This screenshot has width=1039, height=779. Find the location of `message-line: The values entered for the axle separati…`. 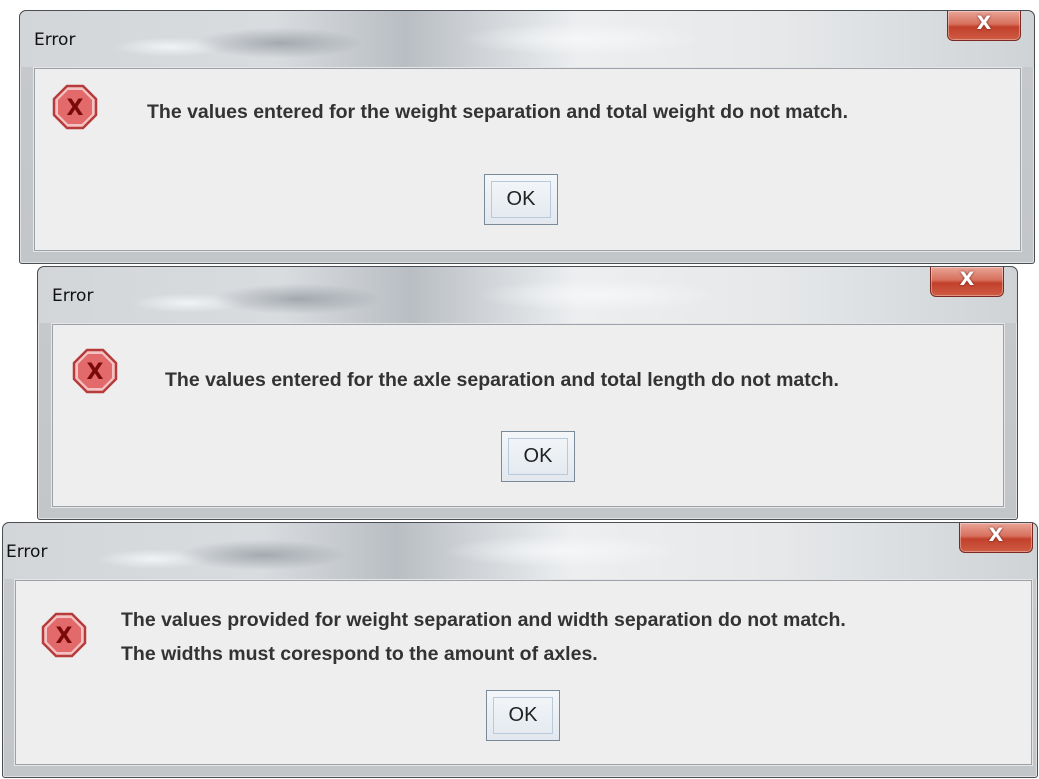

message-line: The values entered for the axle separati… is located at coordinates (502, 380).